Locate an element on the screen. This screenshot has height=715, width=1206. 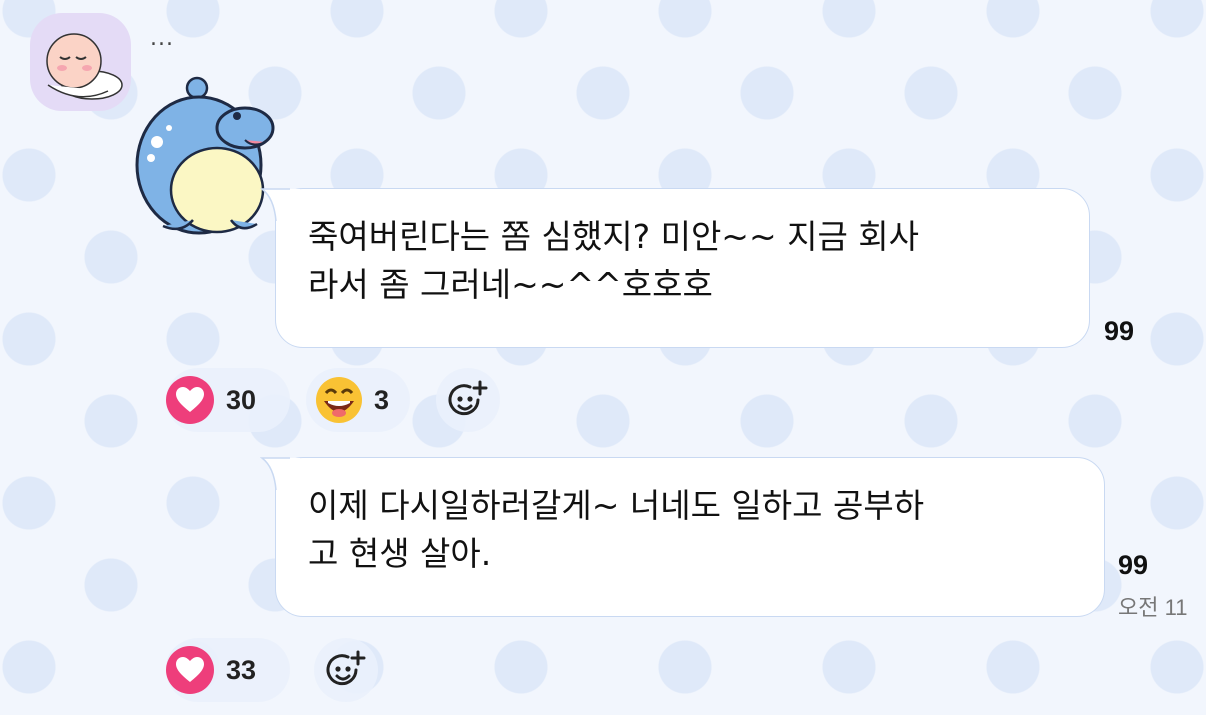
blue-seal-sticker-icon is located at coordinates (205, 155).